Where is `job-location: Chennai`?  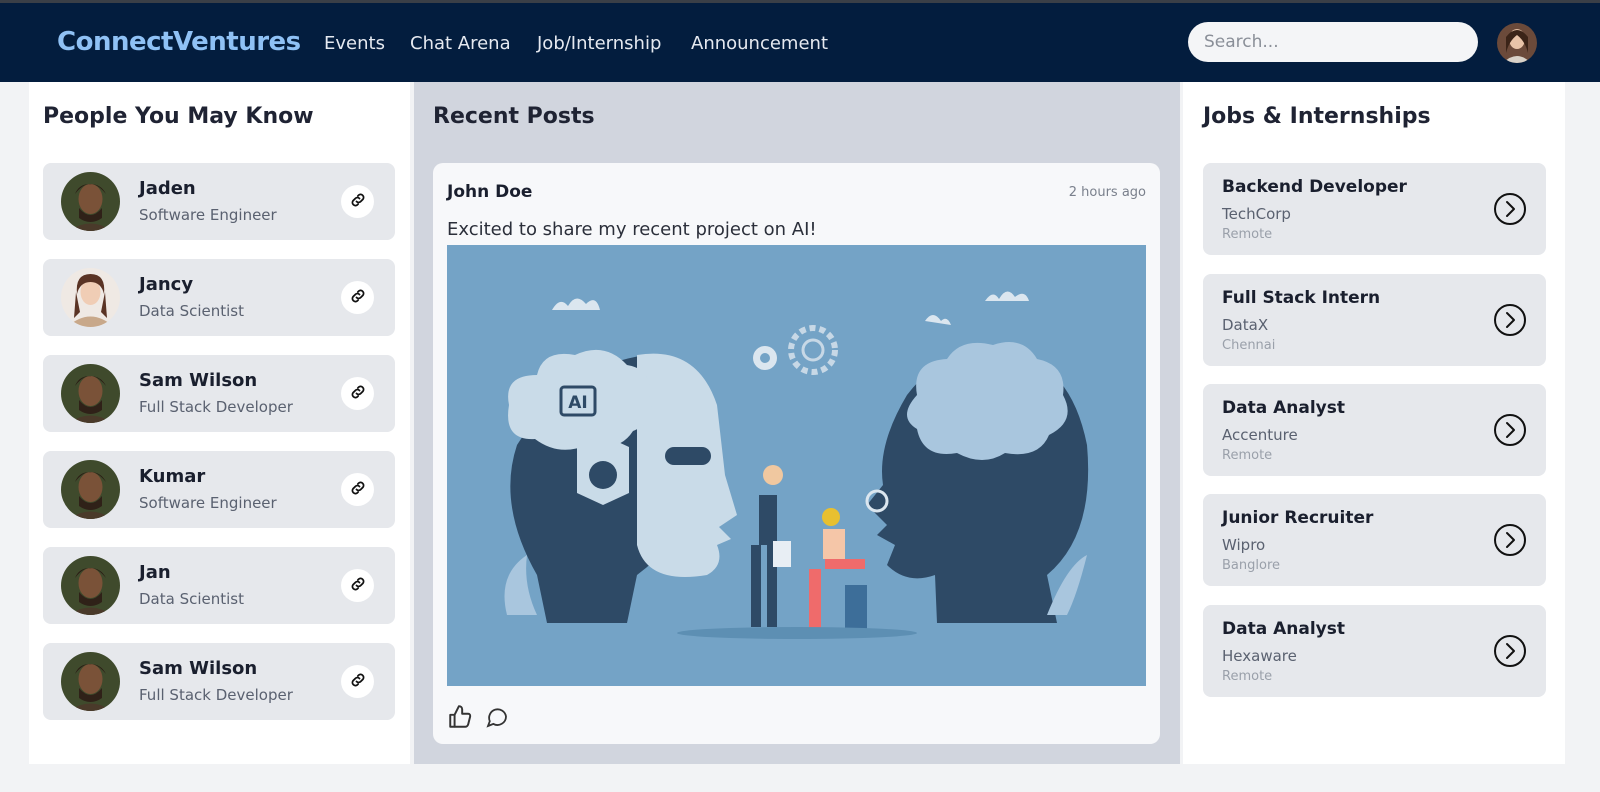 job-location: Chennai is located at coordinates (1249, 345).